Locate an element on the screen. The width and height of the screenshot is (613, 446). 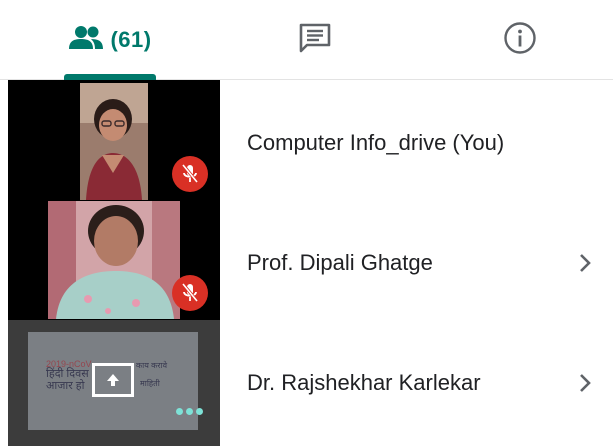
tab-people: (61) is located at coordinates (110, 40).